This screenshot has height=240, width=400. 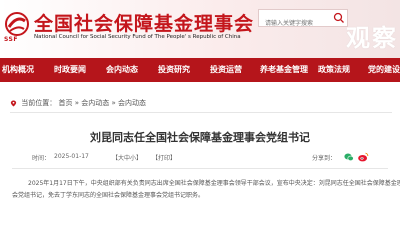 What do you see at coordinates (363, 157) in the screenshot?
I see `weibo-icon` at bounding box center [363, 157].